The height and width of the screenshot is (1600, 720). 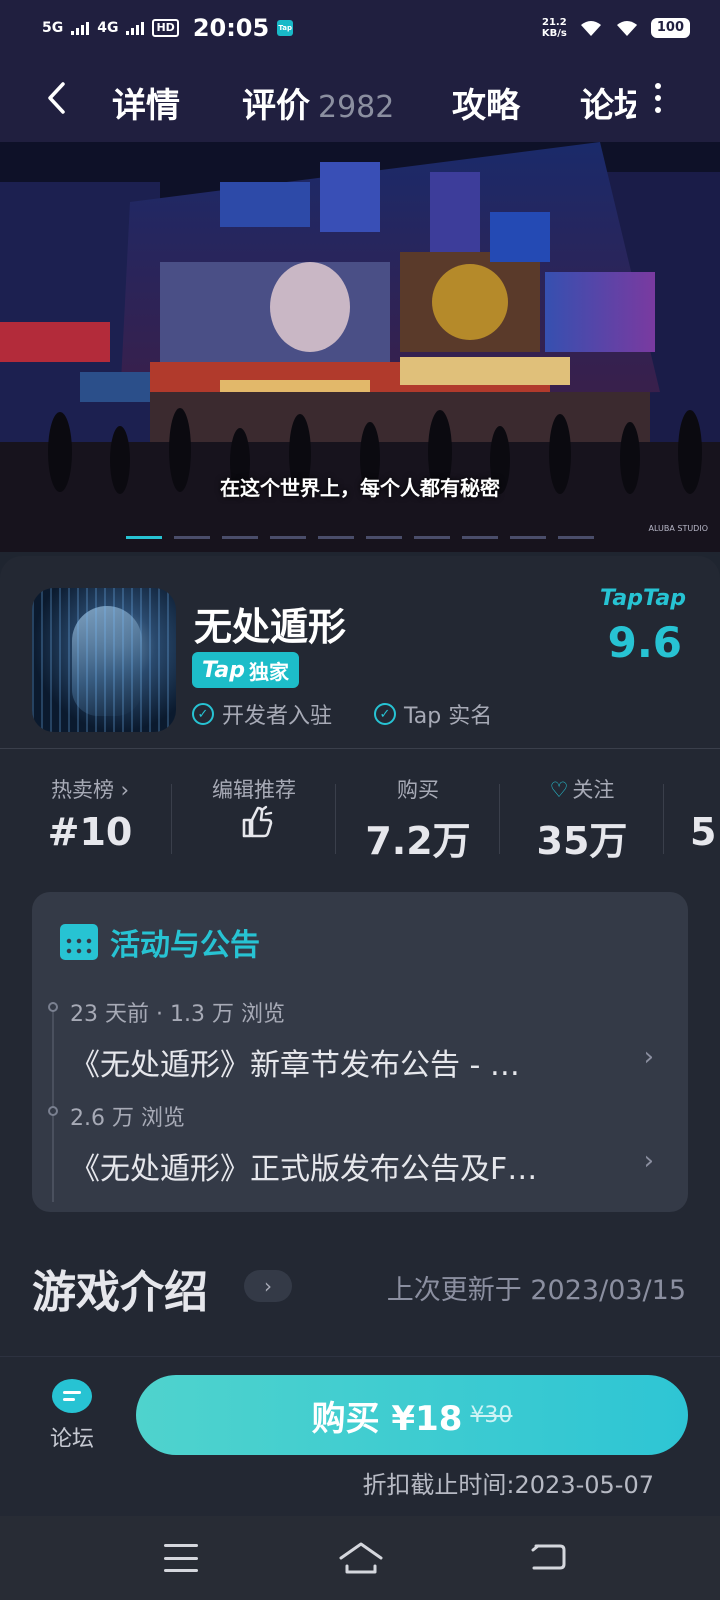 I want to click on announcement-meta: 2.6 万 浏览, so click(x=127, y=1118).